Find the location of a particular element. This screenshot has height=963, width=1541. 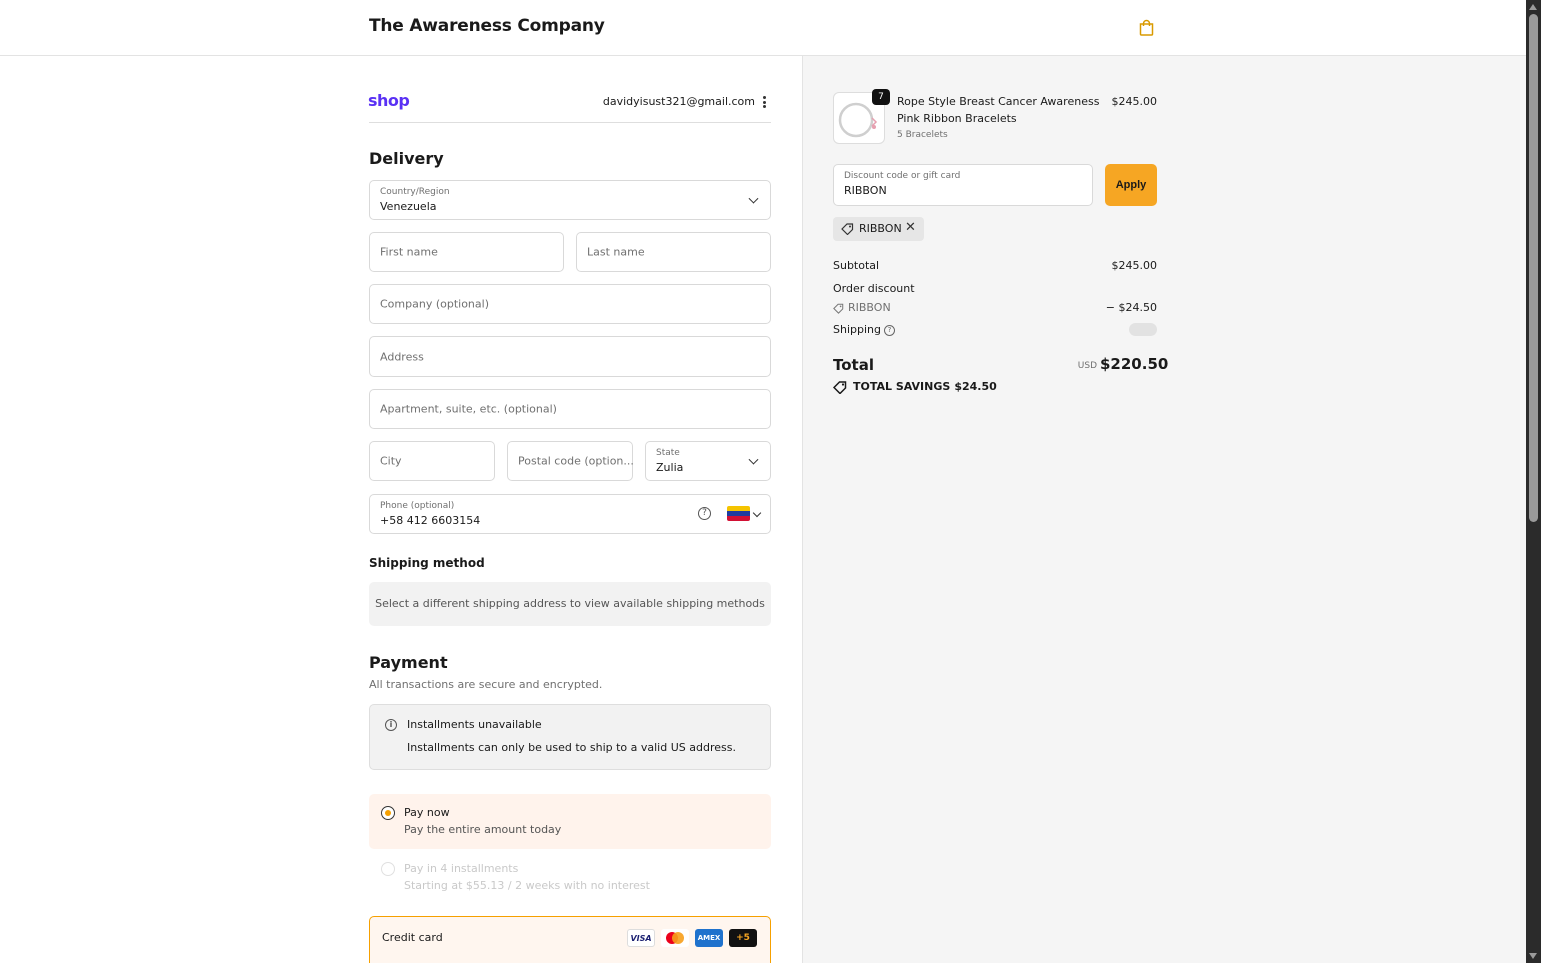

shipping-label: Shipping? is located at coordinates (864, 329).